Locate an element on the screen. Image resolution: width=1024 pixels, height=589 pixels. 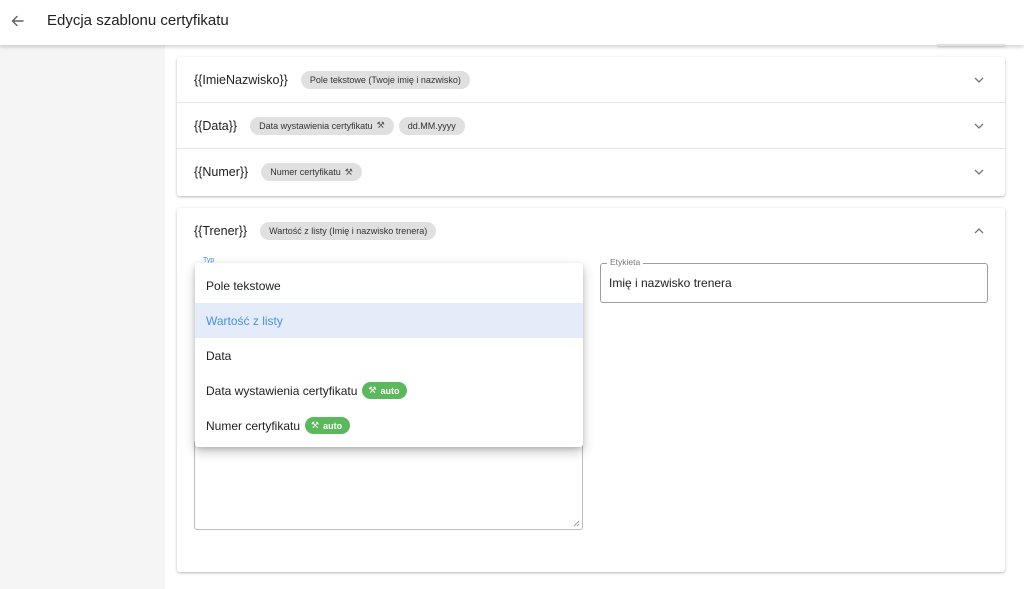
field-key: {{ImieNazwisko}} is located at coordinates (241, 79).